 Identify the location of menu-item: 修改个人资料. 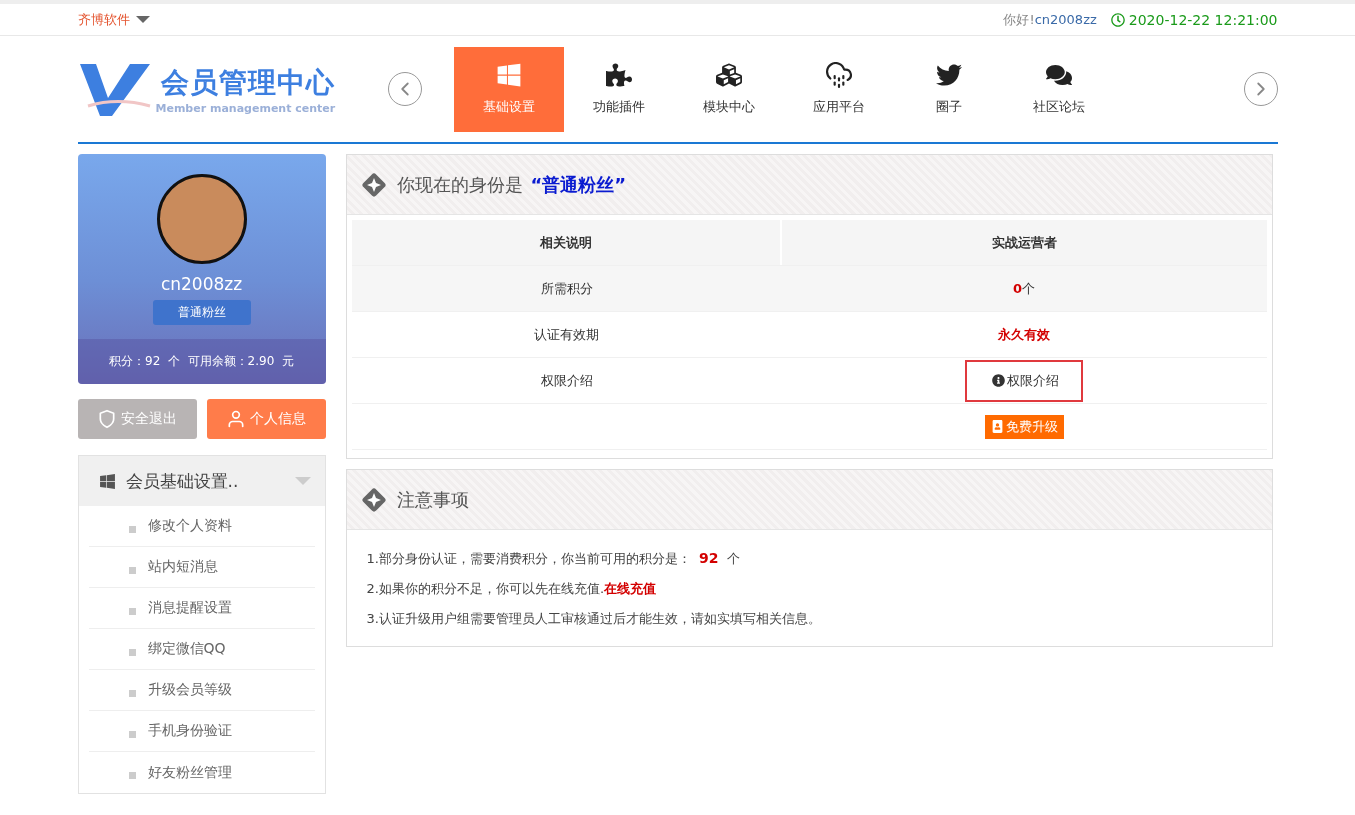
(201, 526).